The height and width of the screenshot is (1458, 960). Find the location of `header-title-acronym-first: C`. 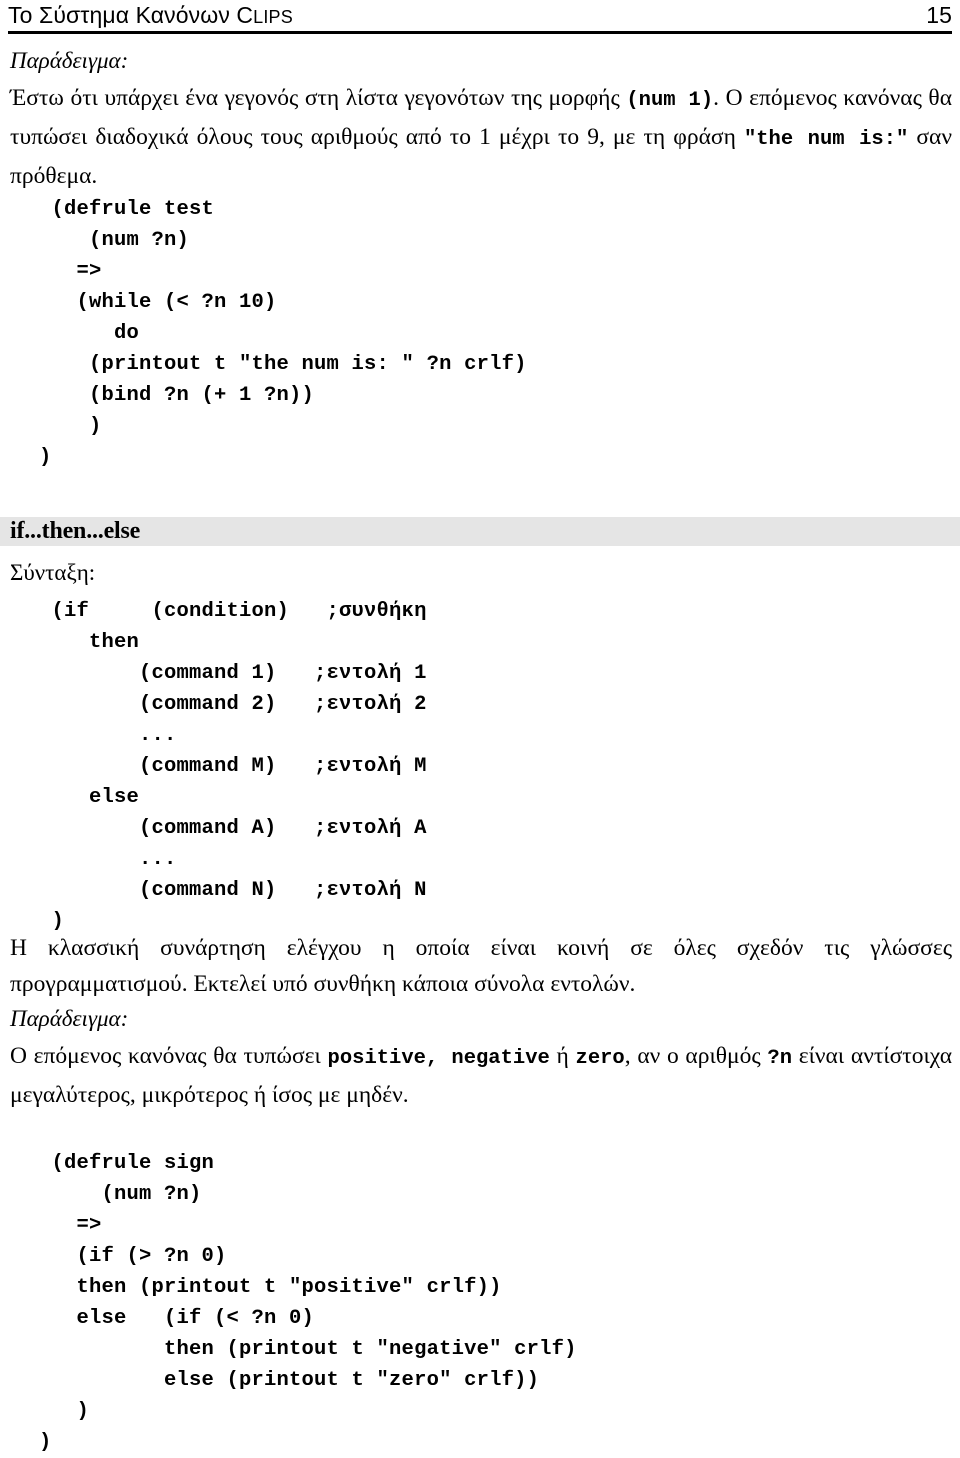

header-title-acronym-first: C is located at coordinates (245, 15).